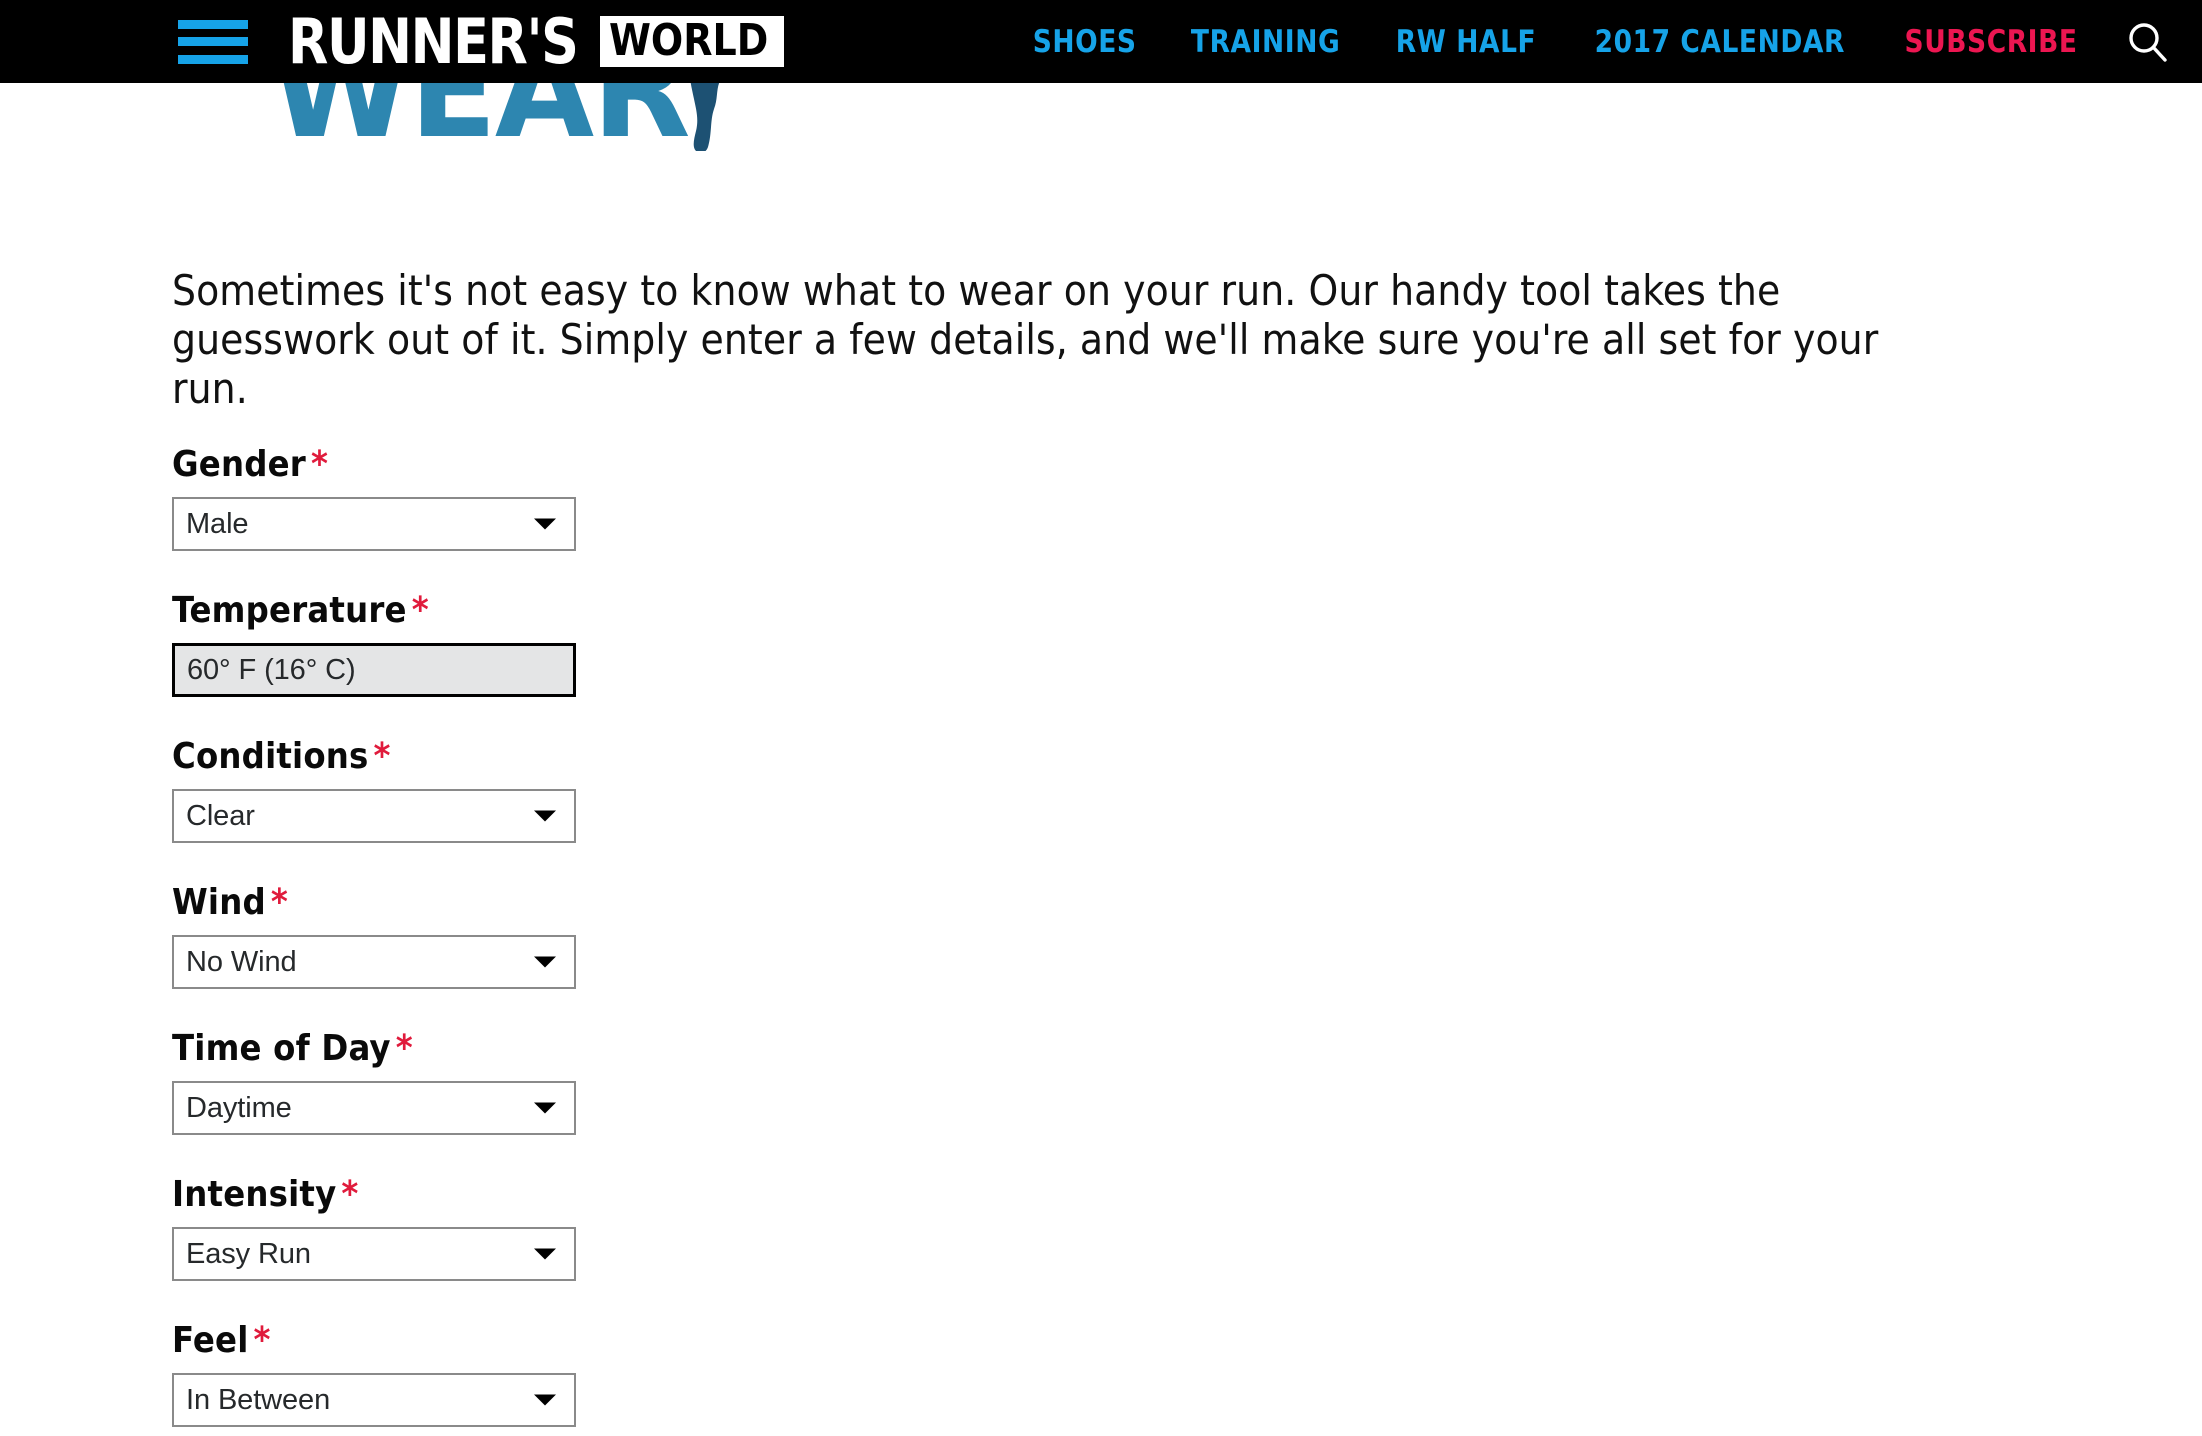 The image size is (2202, 1436). I want to click on select-gender: Male, so click(374, 524).